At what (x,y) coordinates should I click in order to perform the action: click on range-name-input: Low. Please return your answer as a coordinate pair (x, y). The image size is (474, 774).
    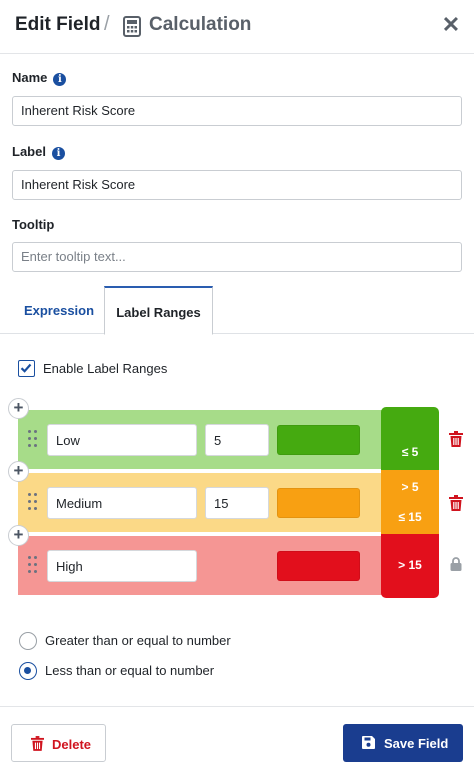
    Looking at the image, I should click on (122, 440).